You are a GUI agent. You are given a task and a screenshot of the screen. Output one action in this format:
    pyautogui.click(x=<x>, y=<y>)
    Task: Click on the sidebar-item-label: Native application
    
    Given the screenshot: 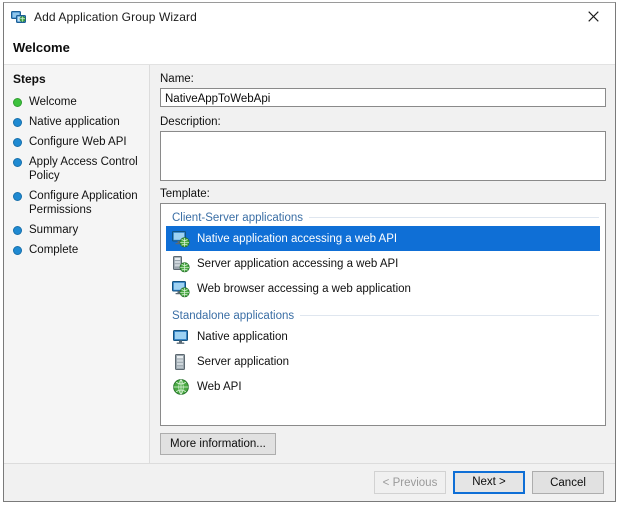 What is the action you would take?
    pyautogui.click(x=74, y=122)
    